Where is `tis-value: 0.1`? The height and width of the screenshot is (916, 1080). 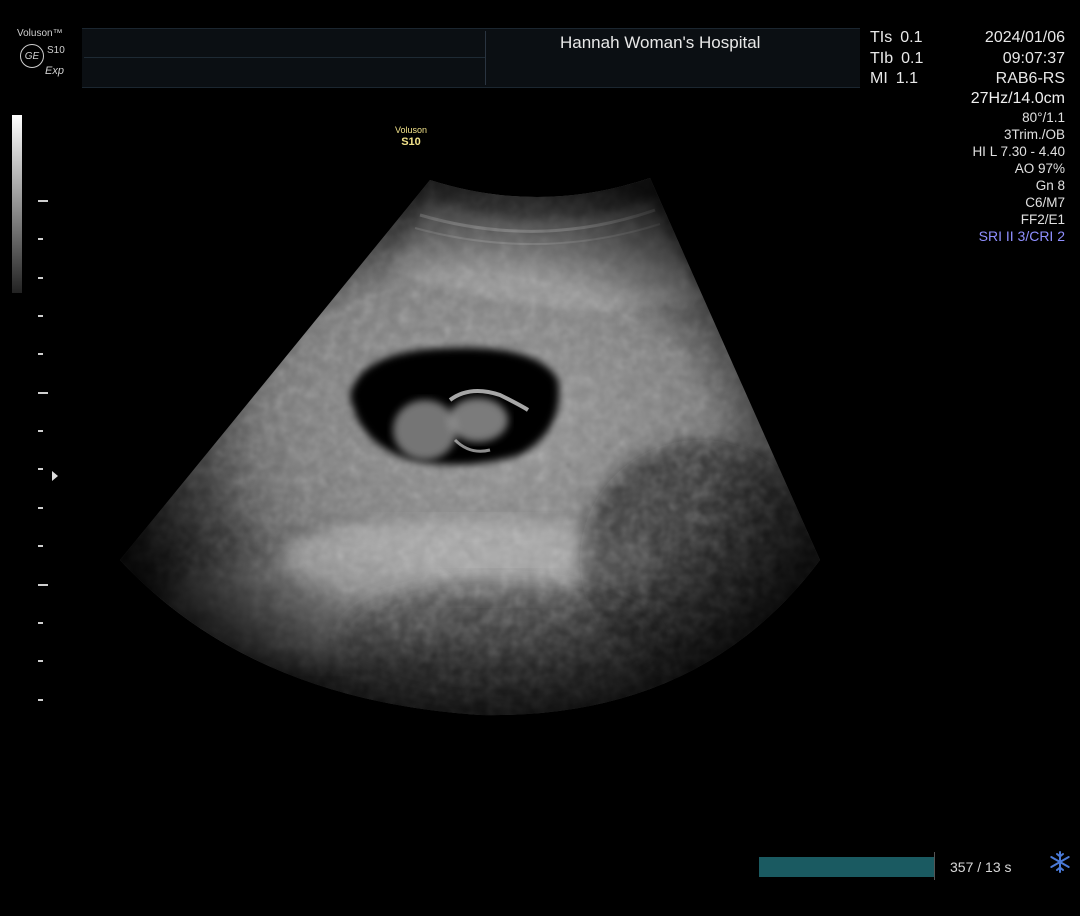
tis-value: 0.1 is located at coordinates (911, 37).